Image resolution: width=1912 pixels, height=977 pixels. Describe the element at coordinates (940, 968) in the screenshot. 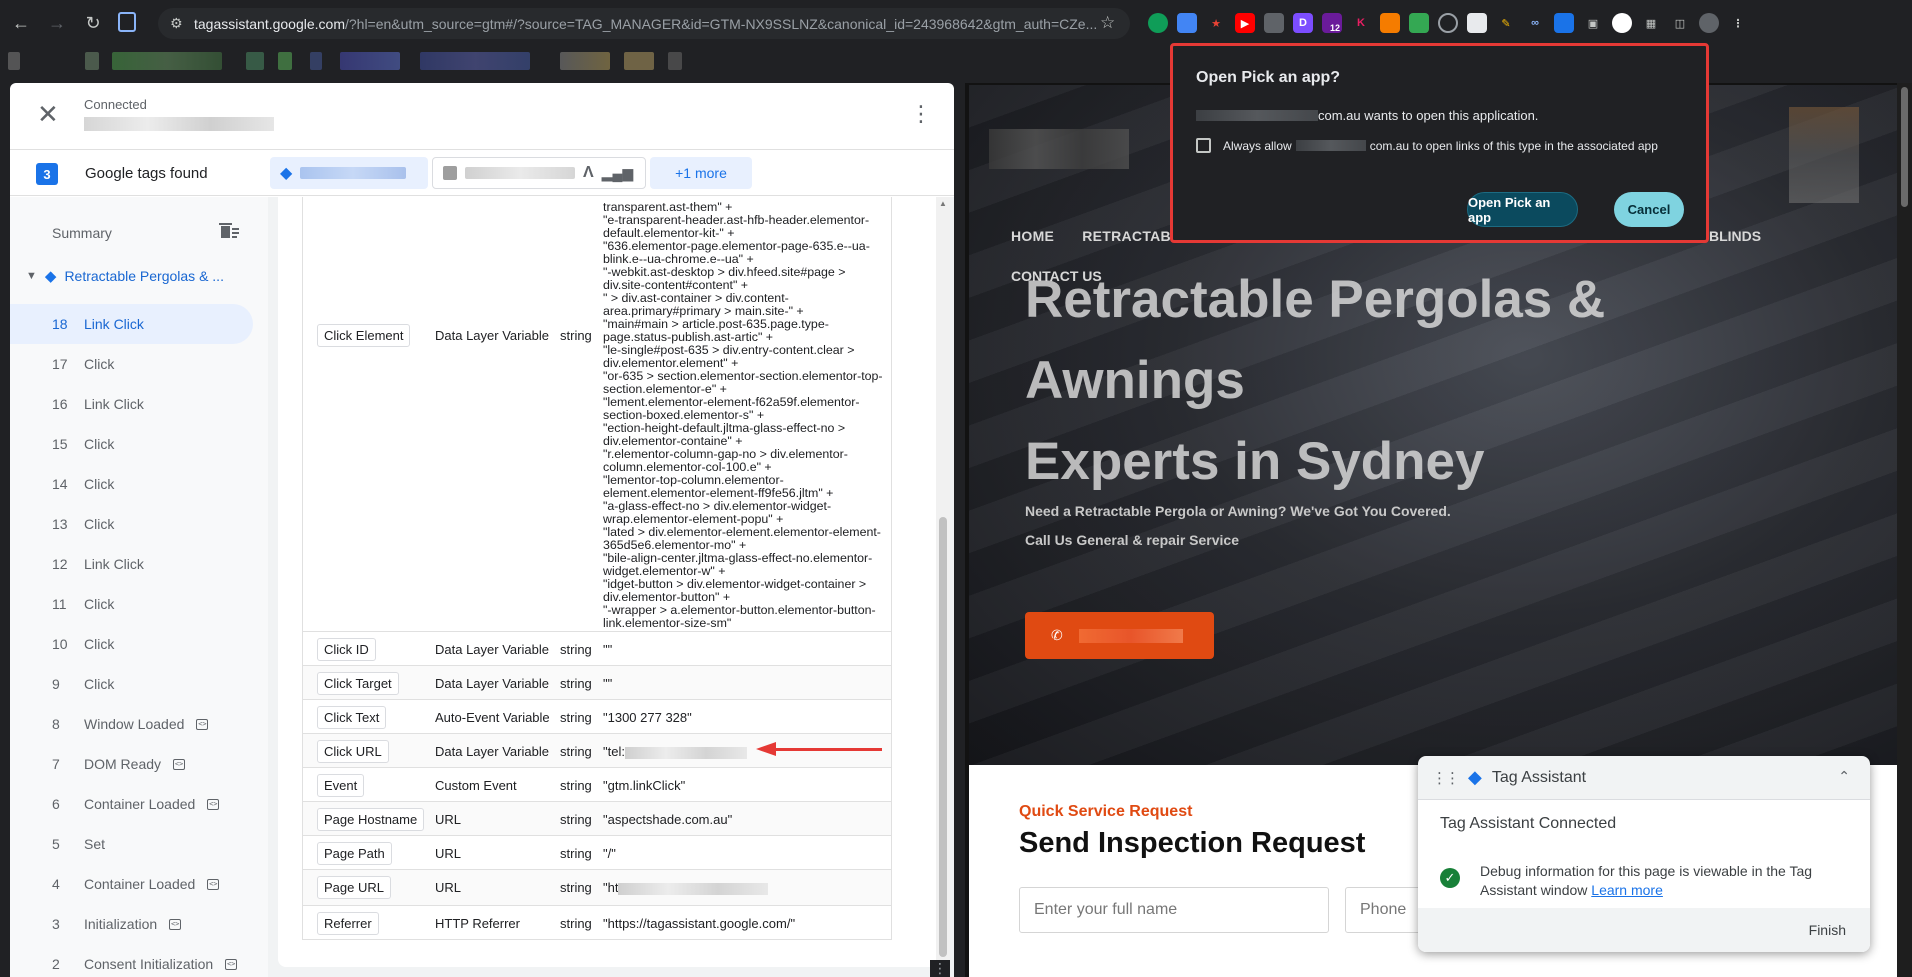

I see `more-icon: ⋮` at that location.